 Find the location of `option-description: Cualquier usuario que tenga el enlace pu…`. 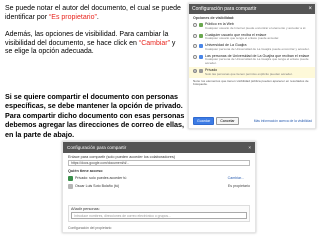

option-description: Cualquier usuario que tenga el enlace pu… is located at coordinates (242, 38).